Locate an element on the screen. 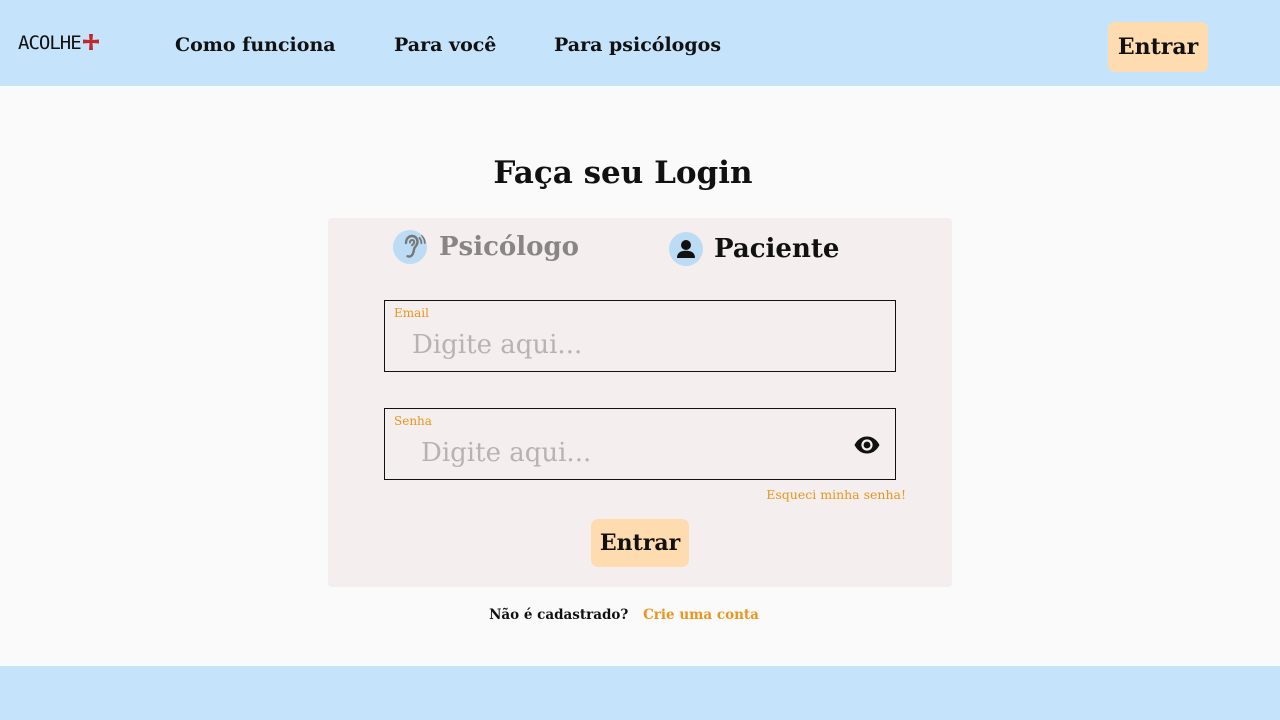  signup-prompt: Não é cadastrado? Crie uma conta is located at coordinates (624, 615).